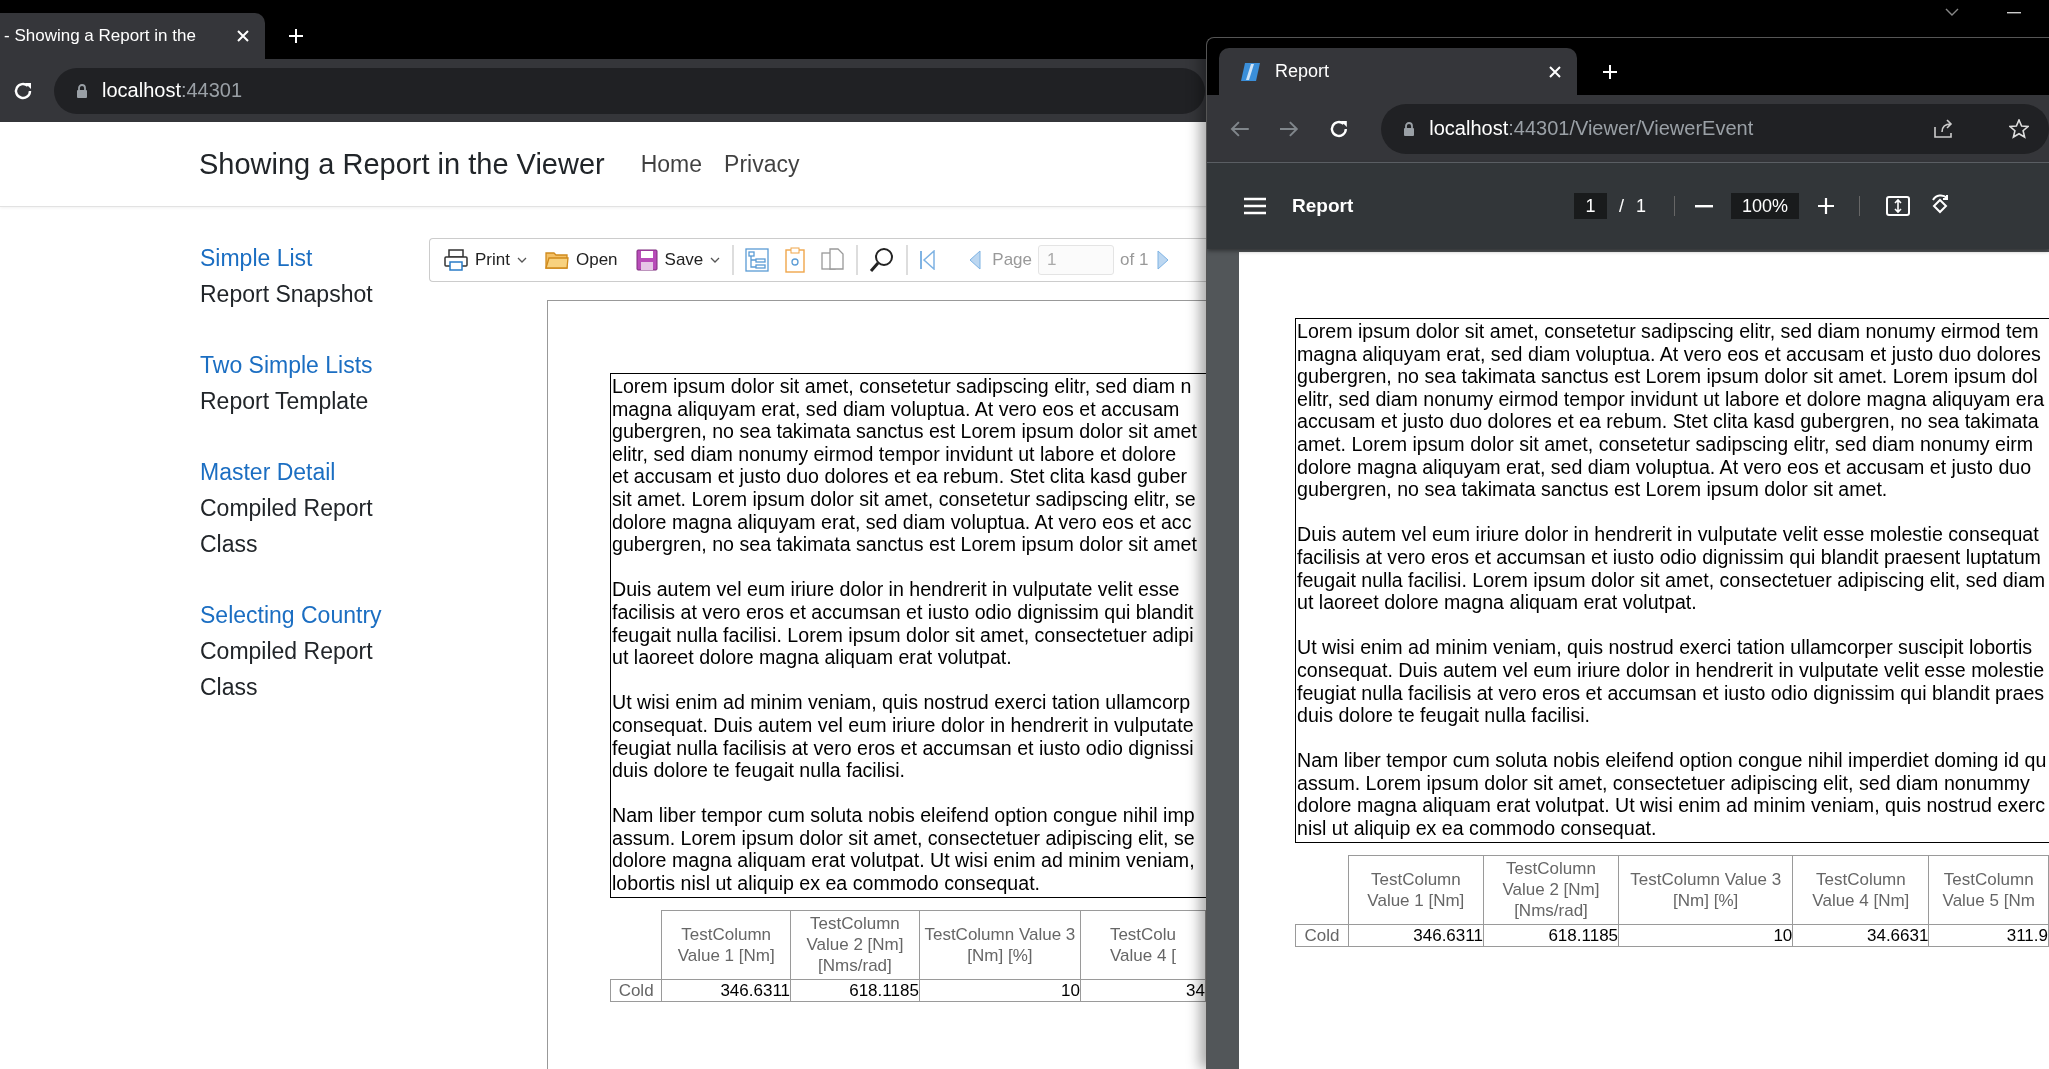 This screenshot has width=2049, height=1069. What do you see at coordinates (1323, 206) in the screenshot?
I see `document-title: Report` at bounding box center [1323, 206].